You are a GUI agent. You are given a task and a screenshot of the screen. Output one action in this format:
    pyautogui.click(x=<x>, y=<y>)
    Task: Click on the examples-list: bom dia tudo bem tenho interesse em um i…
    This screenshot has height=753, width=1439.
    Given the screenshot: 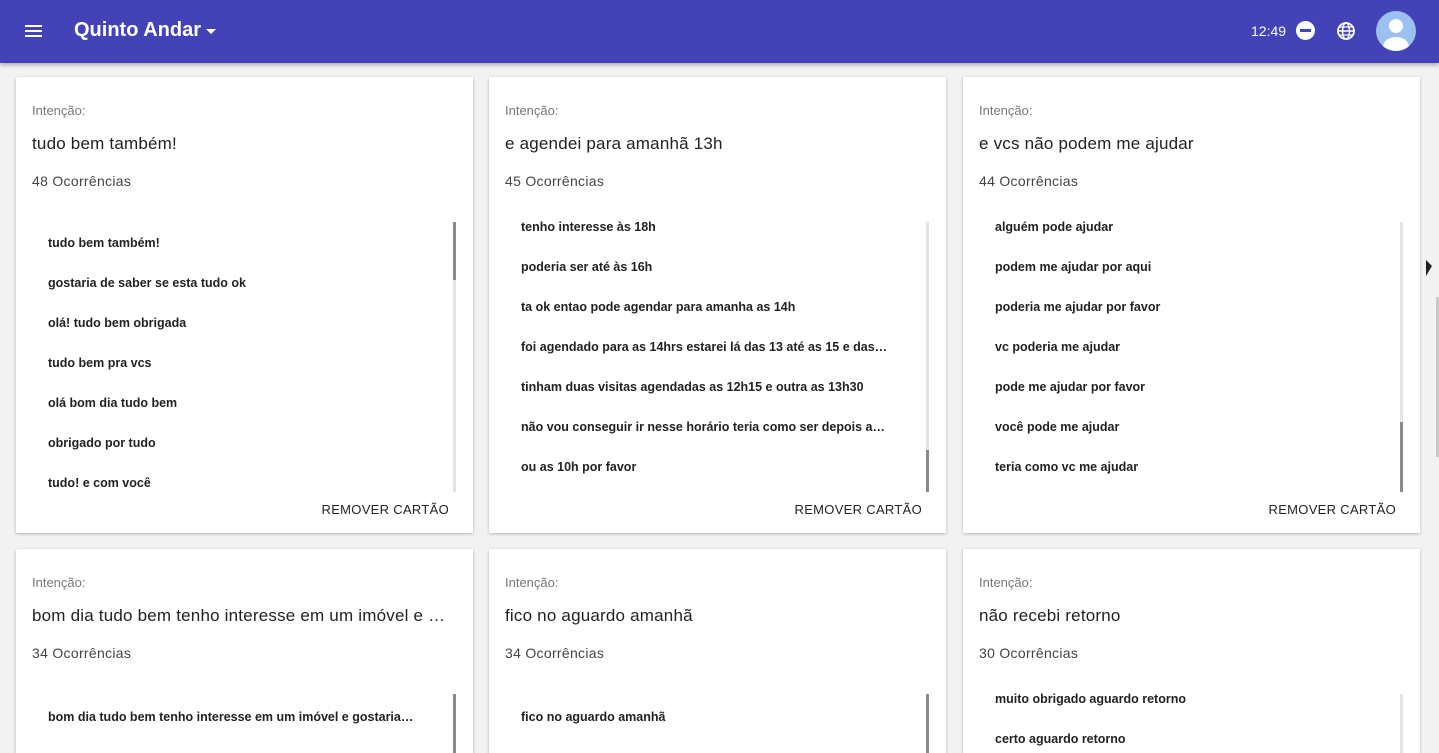 What is the action you would take?
    pyautogui.click(x=244, y=725)
    